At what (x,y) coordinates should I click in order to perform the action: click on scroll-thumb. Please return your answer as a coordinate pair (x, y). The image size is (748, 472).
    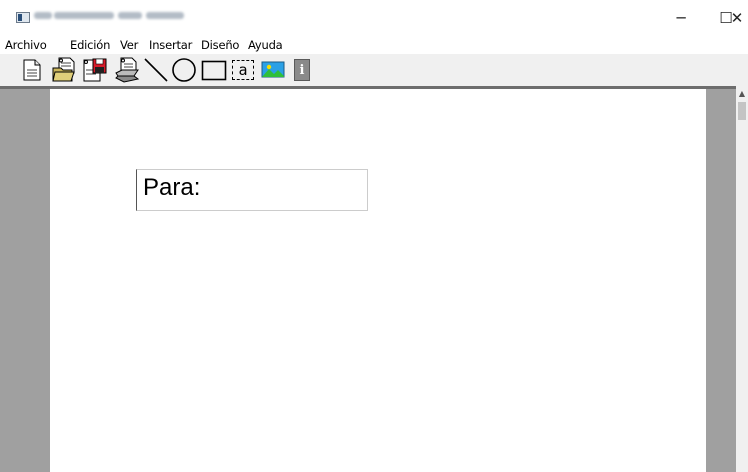
    Looking at the image, I should click on (742, 111).